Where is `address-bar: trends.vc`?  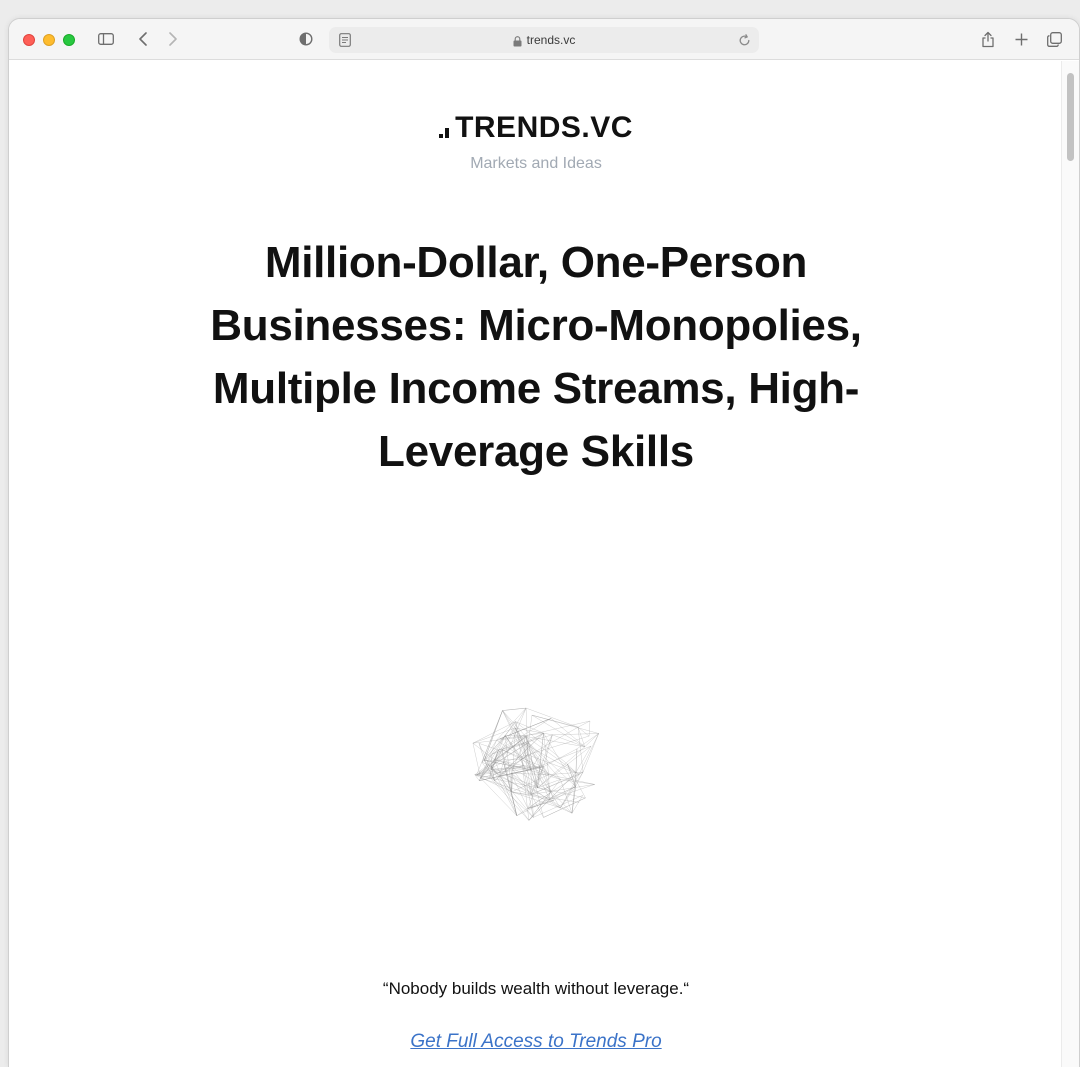 address-bar: trends.vc is located at coordinates (544, 40).